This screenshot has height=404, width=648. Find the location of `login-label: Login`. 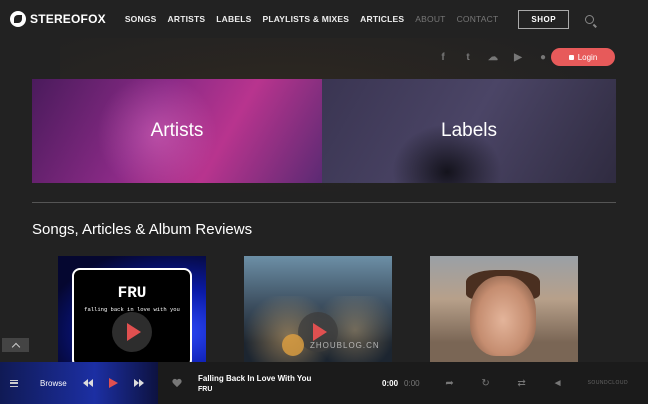

login-label: Login is located at coordinates (587, 57).